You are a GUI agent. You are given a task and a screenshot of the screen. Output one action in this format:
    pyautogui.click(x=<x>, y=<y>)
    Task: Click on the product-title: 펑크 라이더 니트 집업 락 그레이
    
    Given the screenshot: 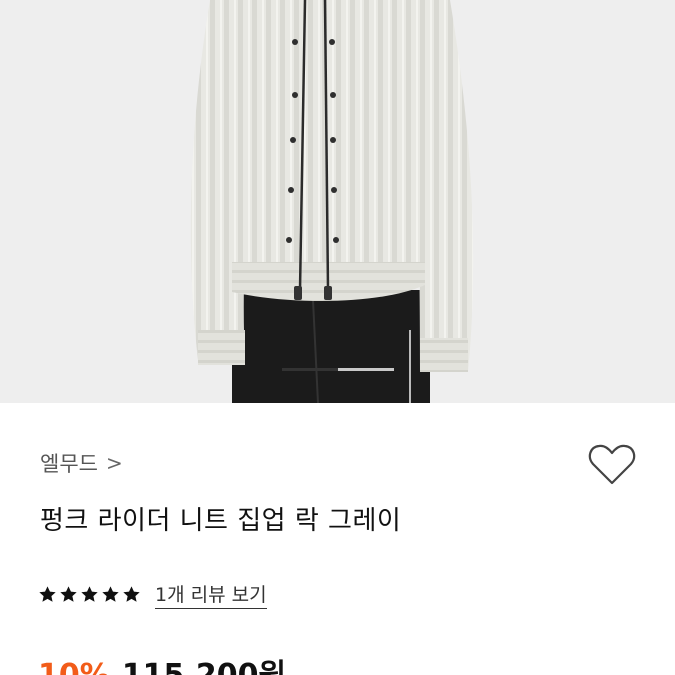 What is the action you would take?
    pyautogui.click(x=221, y=521)
    